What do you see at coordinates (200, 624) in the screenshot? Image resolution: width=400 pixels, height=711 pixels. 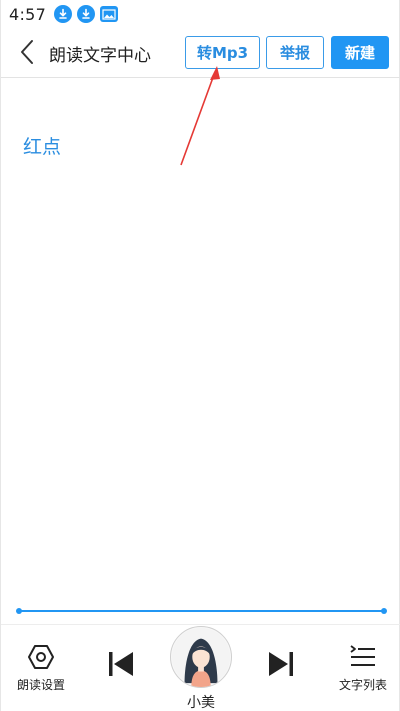 I see `bottom-divider` at bounding box center [200, 624].